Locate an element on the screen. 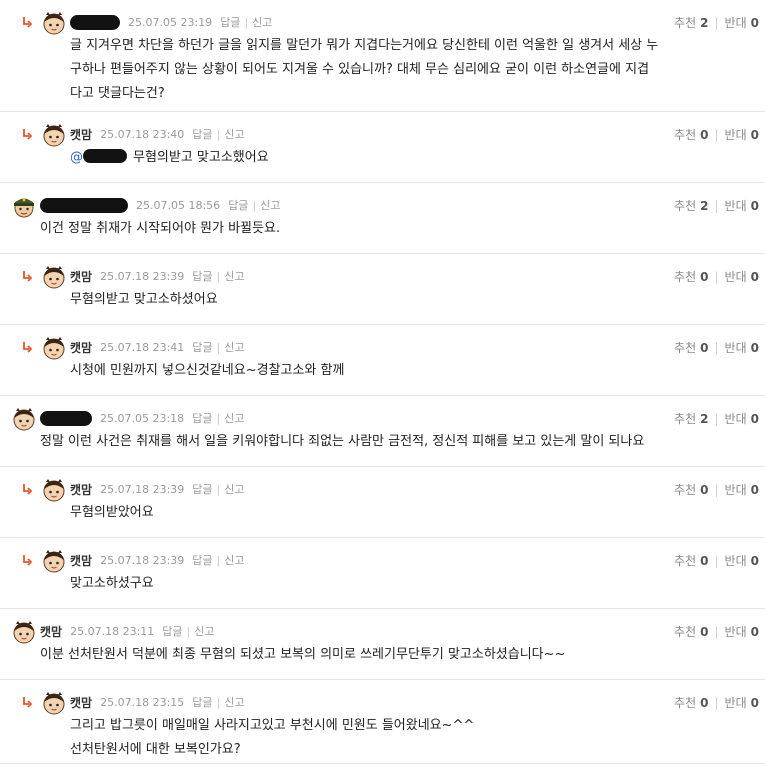  comment-text: 시청에 민원까지 넣으신것같네요~경찰고소와 함께 is located at coordinates (207, 370).